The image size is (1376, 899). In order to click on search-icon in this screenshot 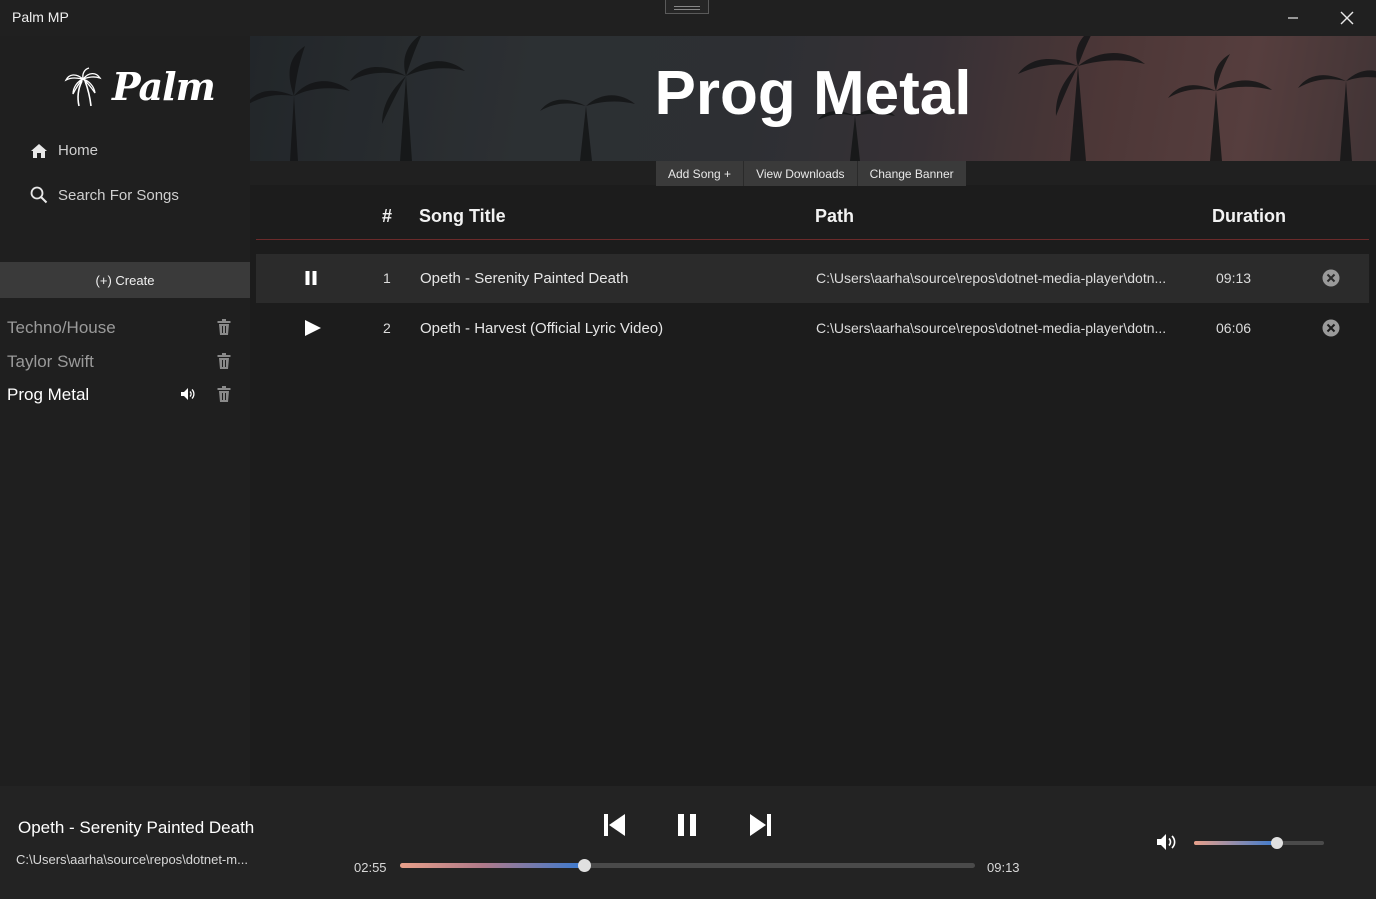, I will do `click(39, 195)`.